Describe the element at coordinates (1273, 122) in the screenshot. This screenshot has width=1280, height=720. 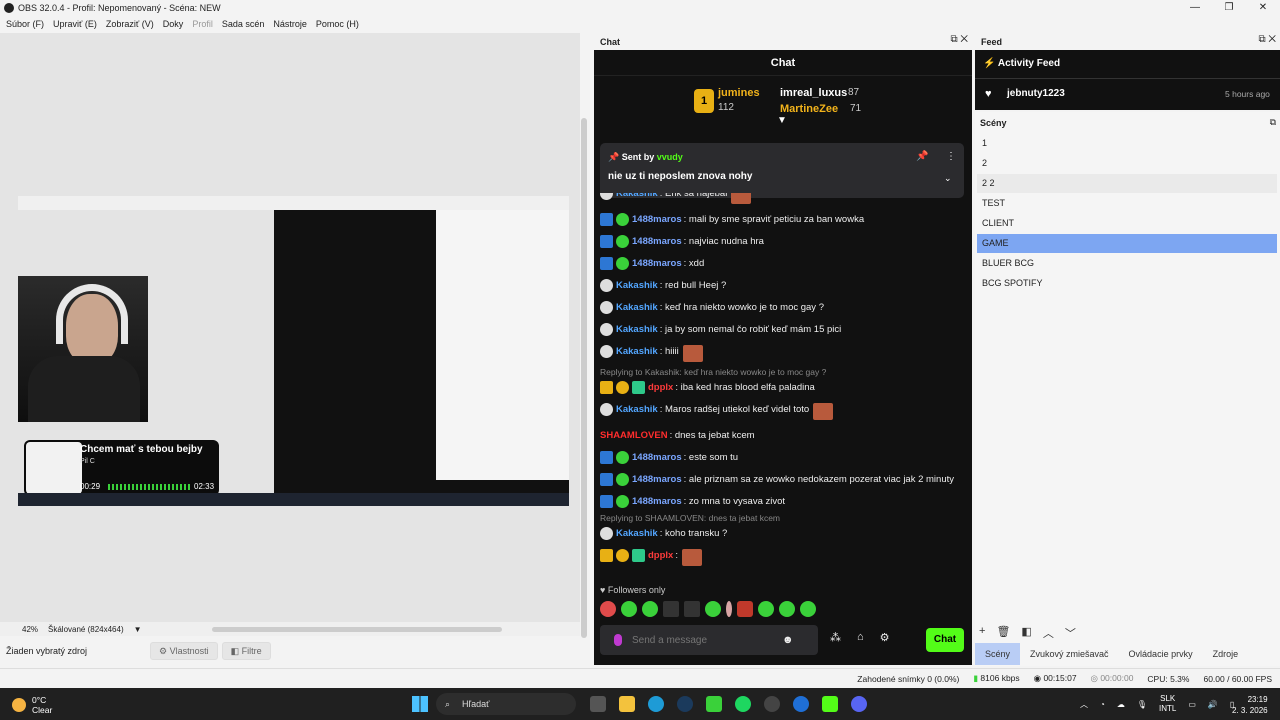
I see `scenes-float-icon: ⧉` at that location.